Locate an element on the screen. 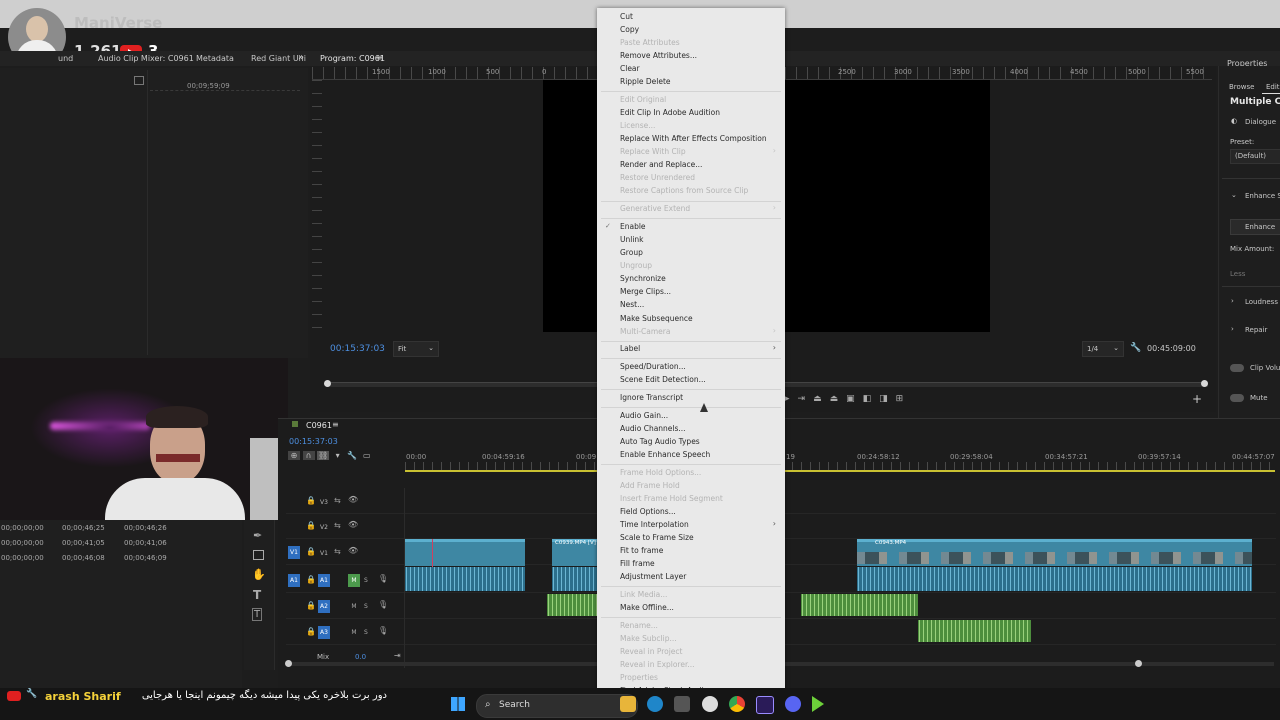  clip-list-cell: 00;00;46;26 is located at coordinates (145, 528).